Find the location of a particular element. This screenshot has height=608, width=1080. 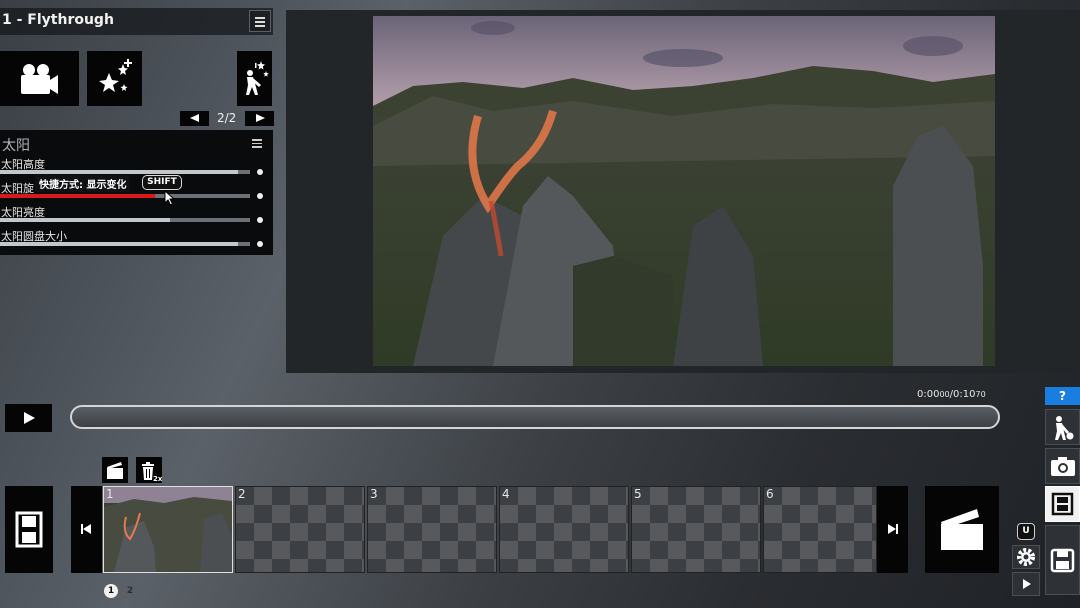

sun-brightness-slider is located at coordinates (125, 220).